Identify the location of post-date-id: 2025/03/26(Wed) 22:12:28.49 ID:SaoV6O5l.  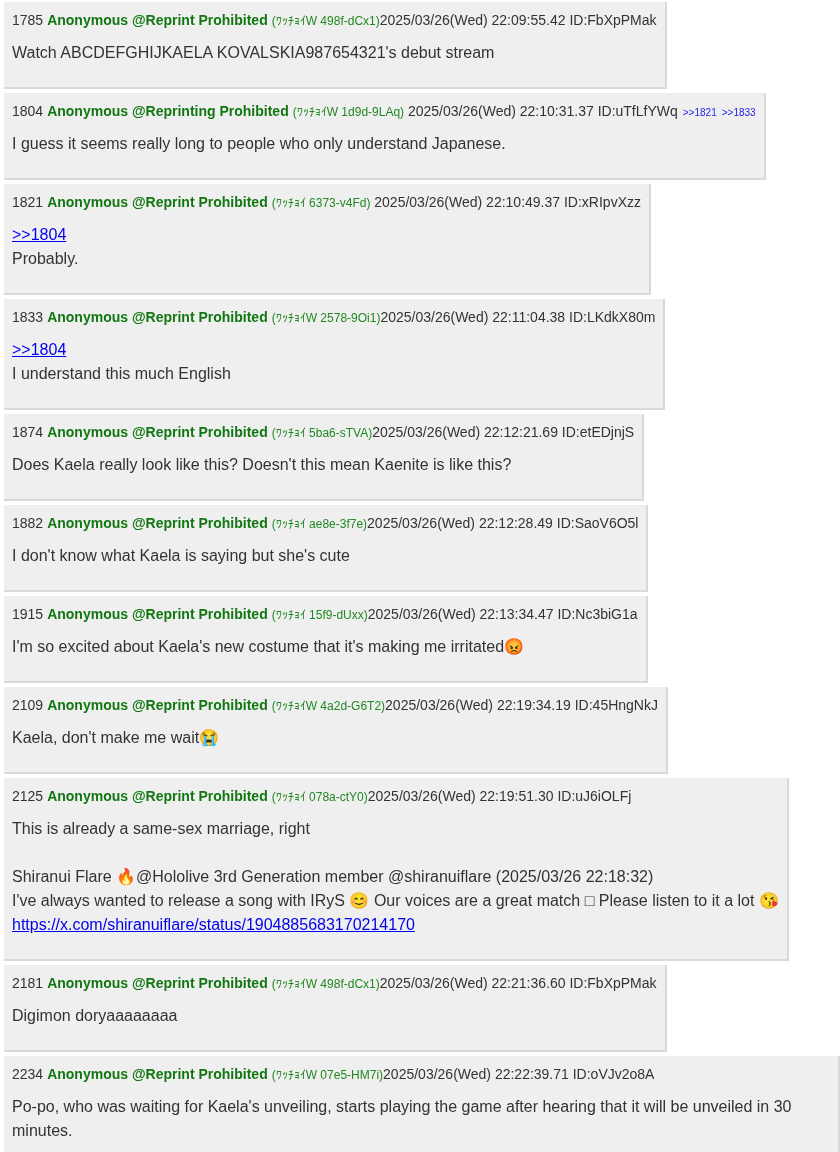
(503, 523).